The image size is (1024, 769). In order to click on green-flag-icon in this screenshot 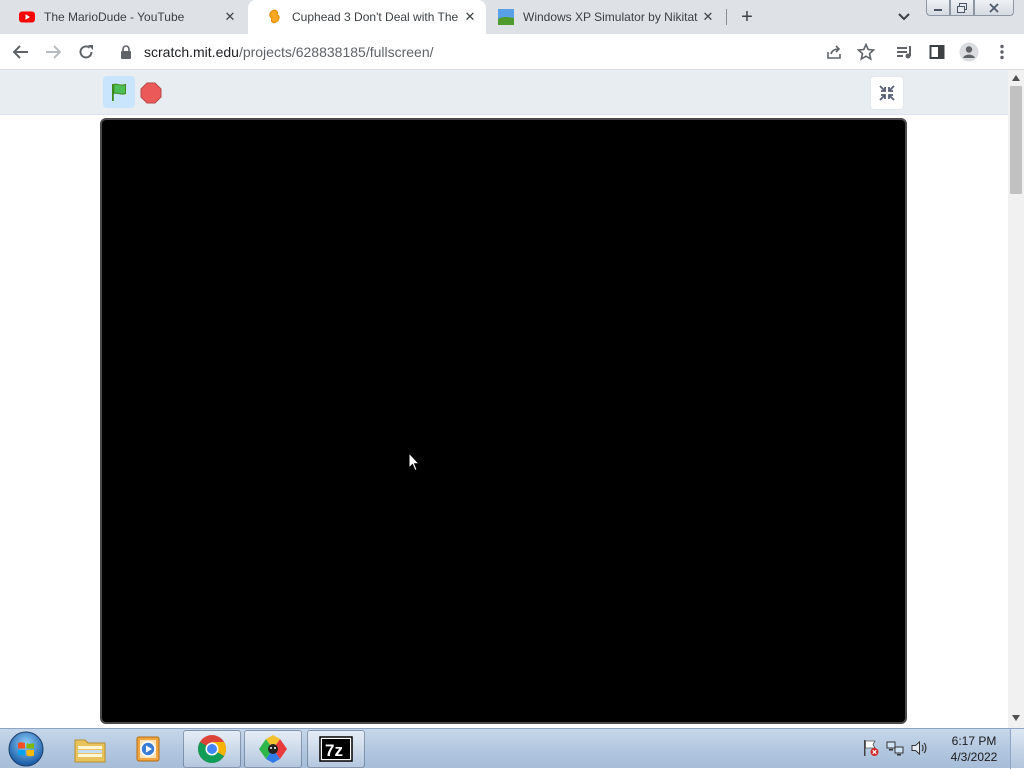, I will do `click(119, 92)`.